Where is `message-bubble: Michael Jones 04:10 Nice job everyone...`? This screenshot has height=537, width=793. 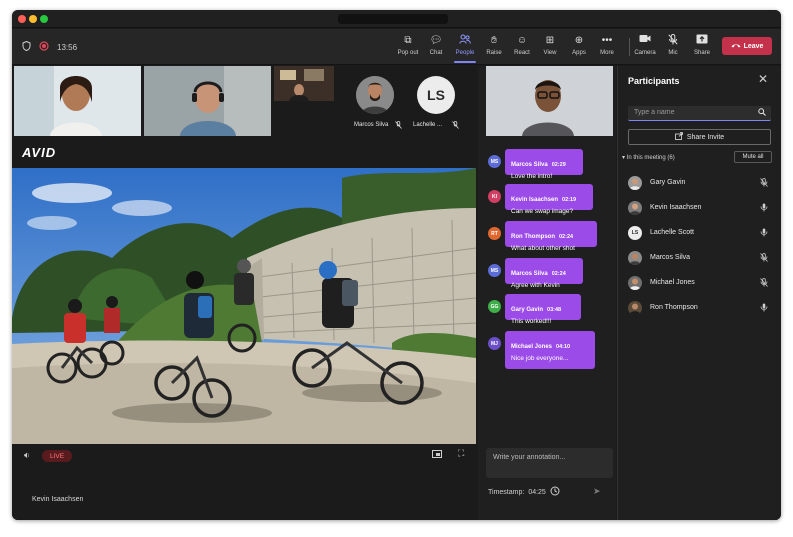 message-bubble: Michael Jones 04:10 Nice job everyone... is located at coordinates (550, 350).